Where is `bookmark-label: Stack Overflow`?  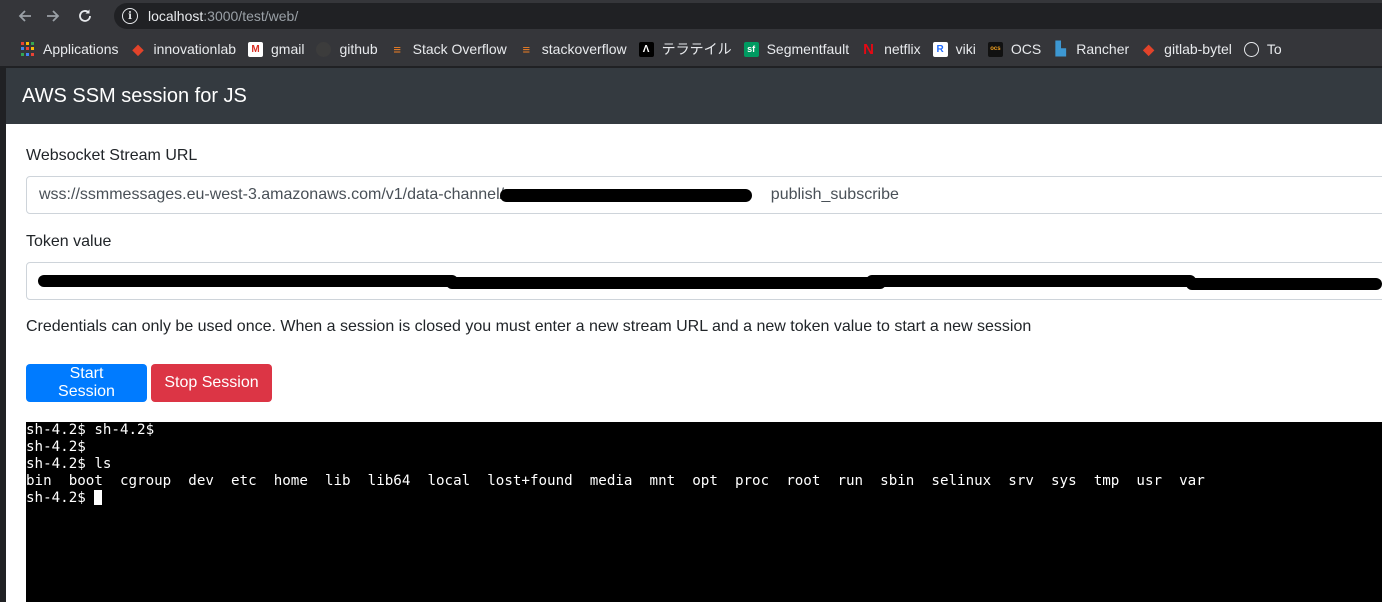
bookmark-label: Stack Overflow is located at coordinates (459, 49).